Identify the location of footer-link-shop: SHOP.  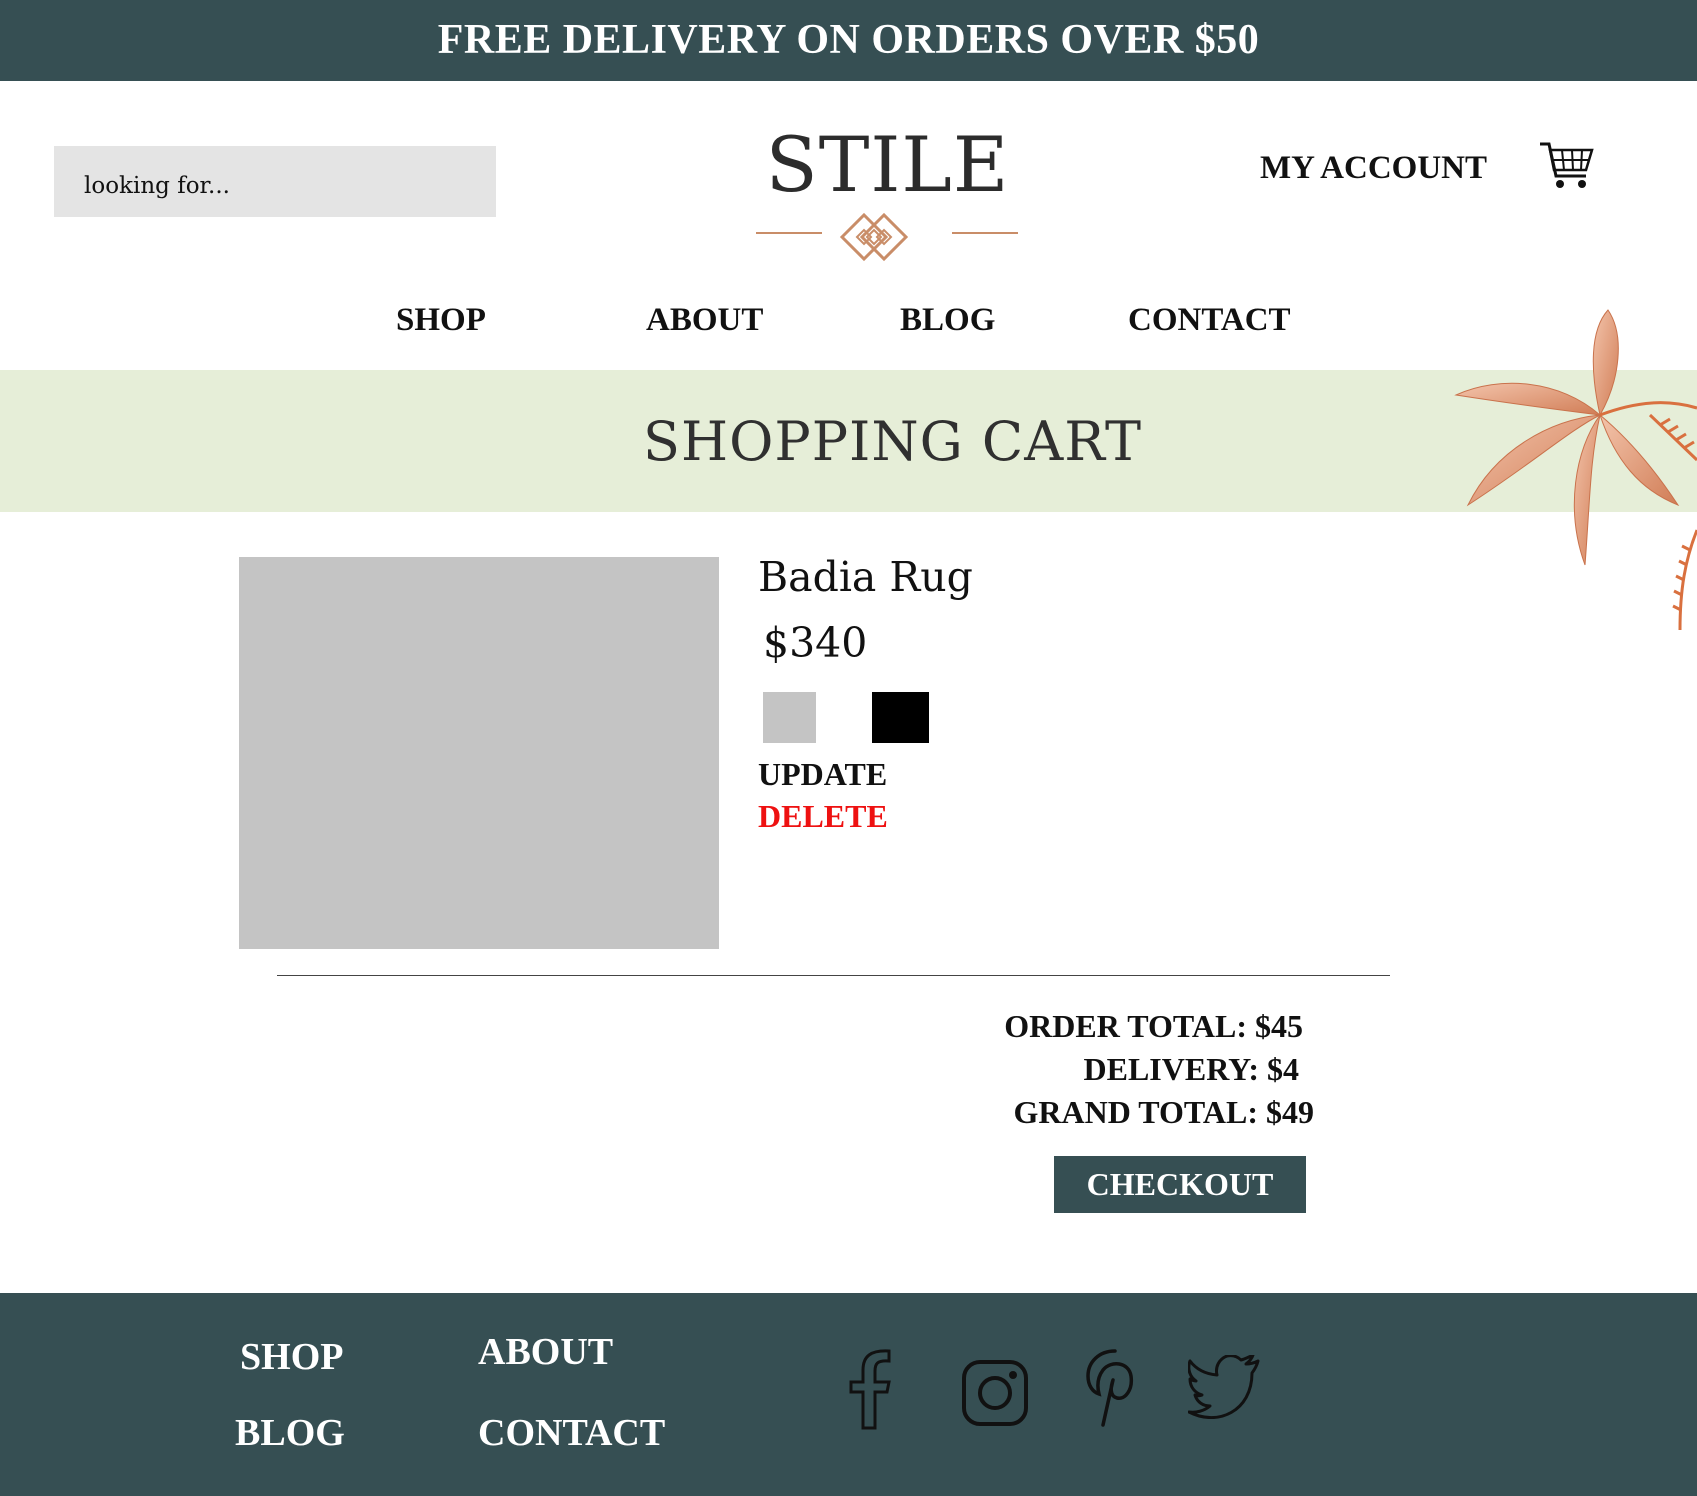
(291, 1357).